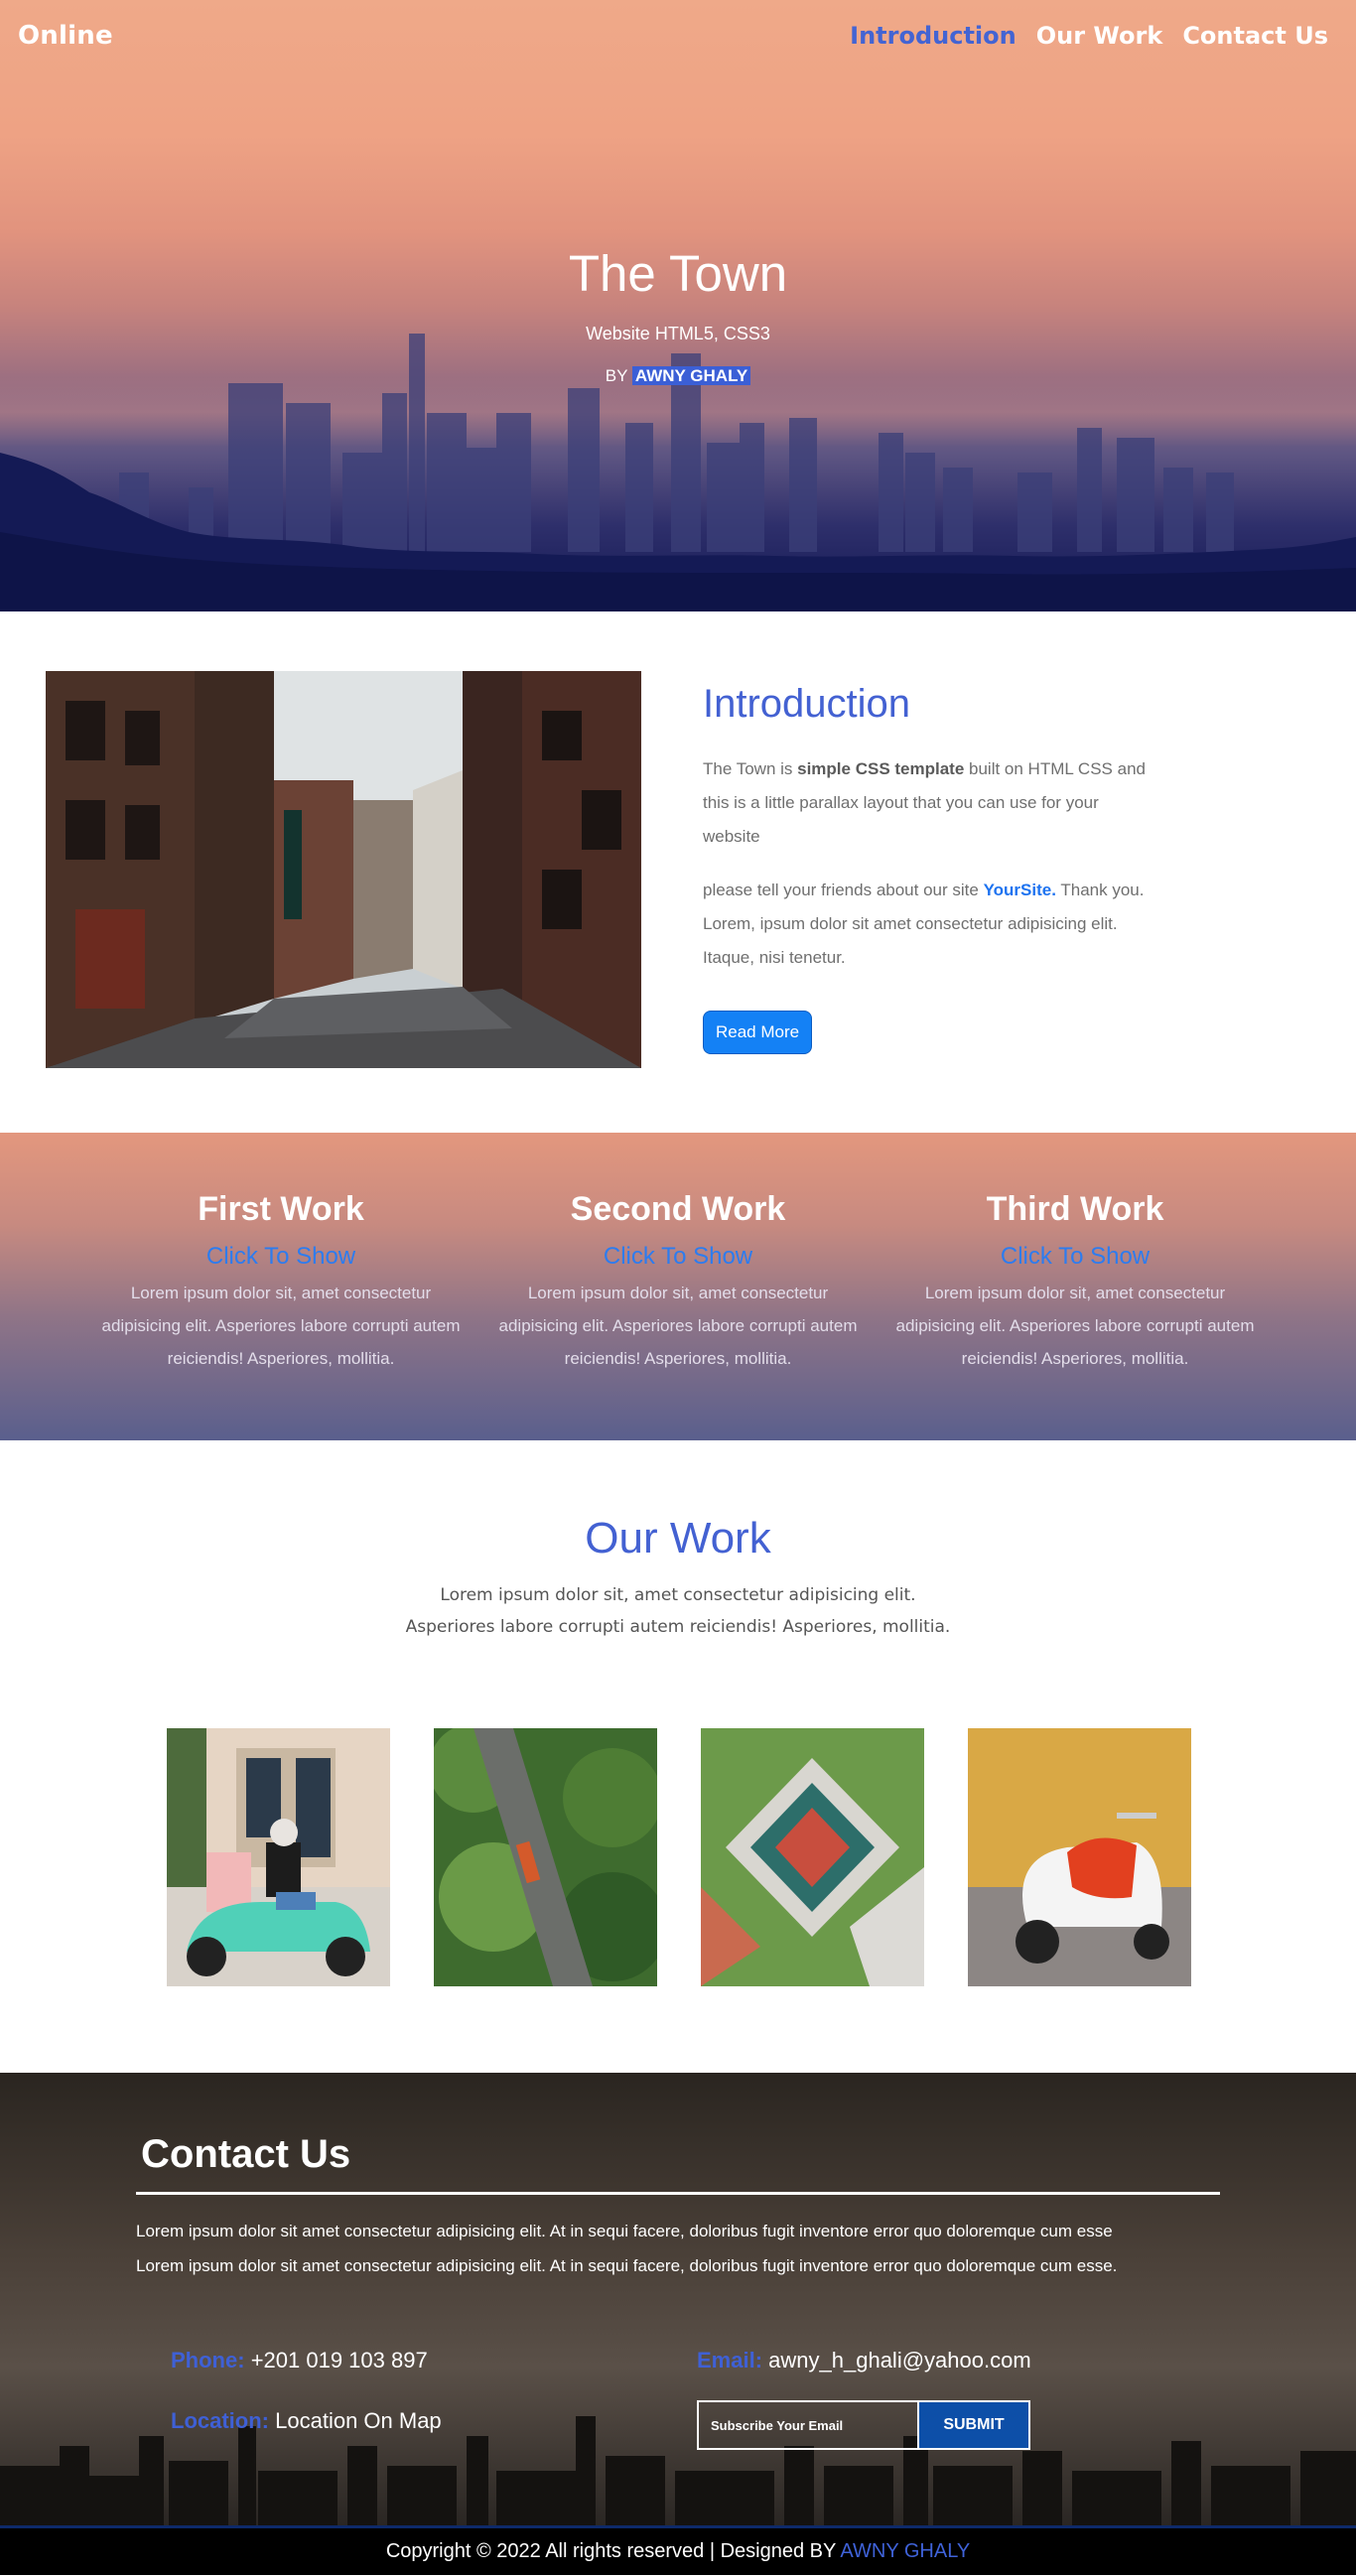 The image size is (1356, 2576). What do you see at coordinates (1255, 36) in the screenshot?
I see `nav-link-contact-us: Contact Us` at bounding box center [1255, 36].